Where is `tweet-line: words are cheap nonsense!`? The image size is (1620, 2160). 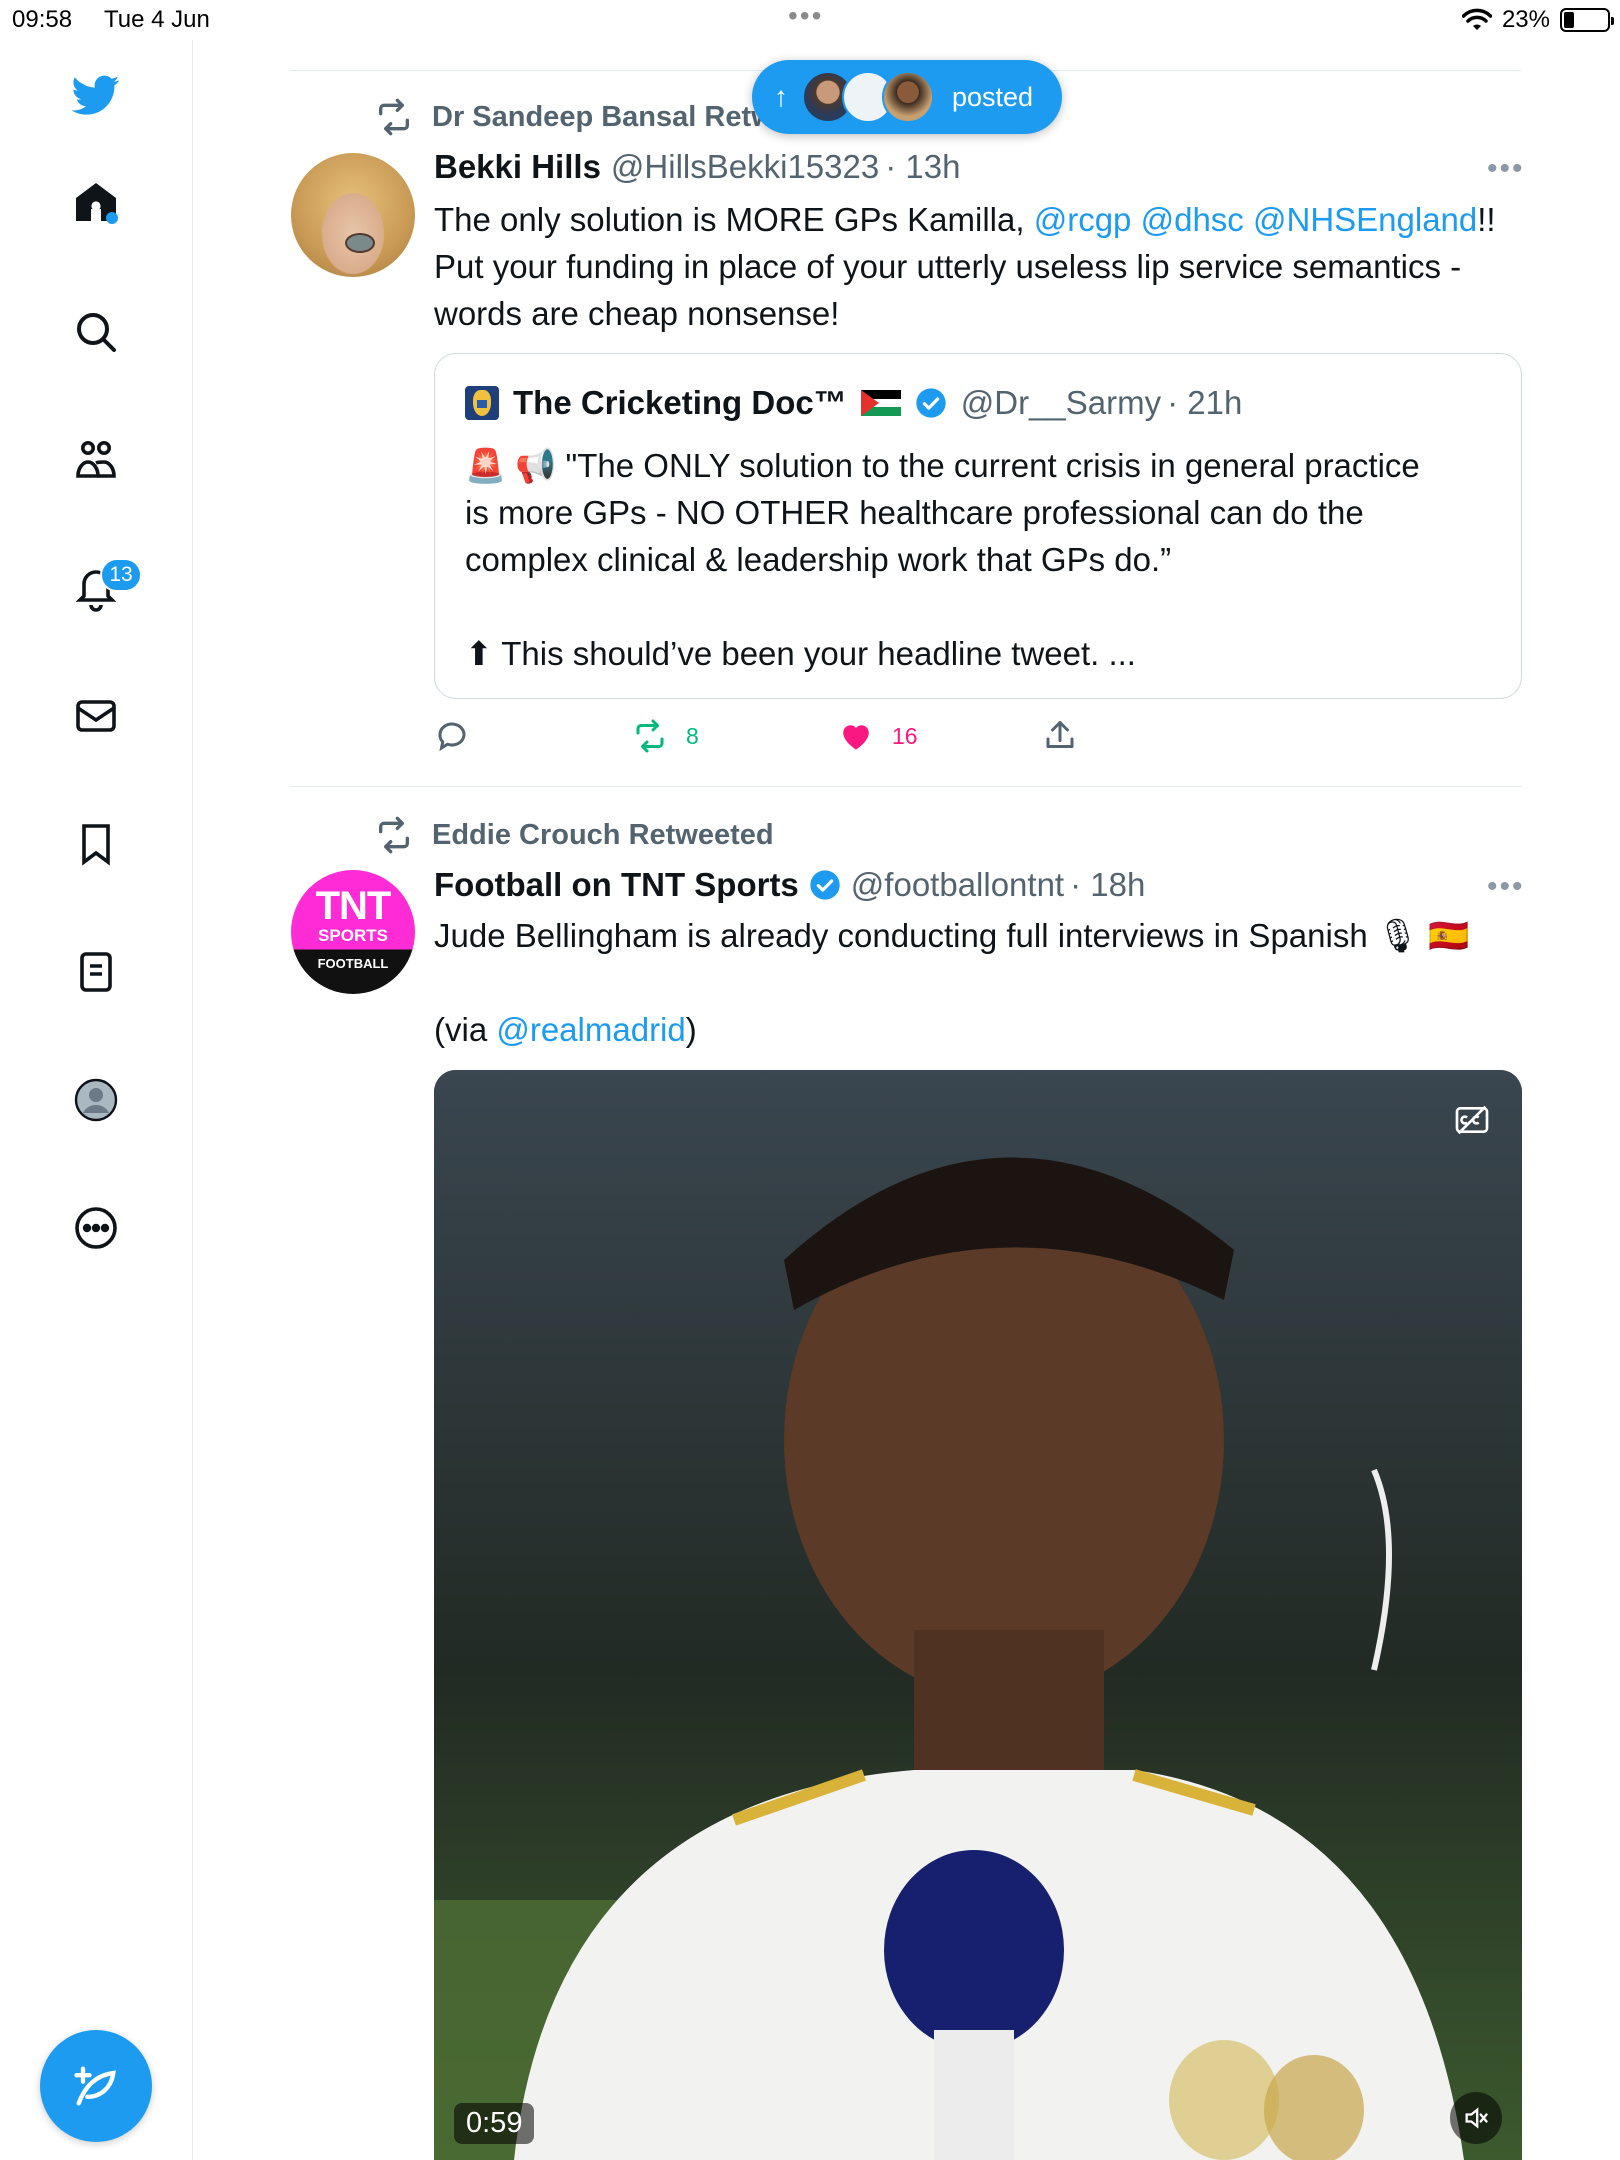
tweet-line: words are cheap nonsense! is located at coordinates (637, 313).